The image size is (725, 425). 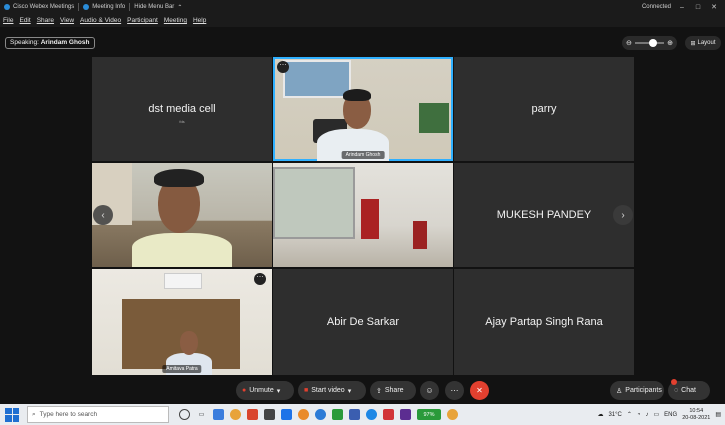 What do you see at coordinates (303, 414) in the screenshot?
I see `firefox-icon` at bounding box center [303, 414].